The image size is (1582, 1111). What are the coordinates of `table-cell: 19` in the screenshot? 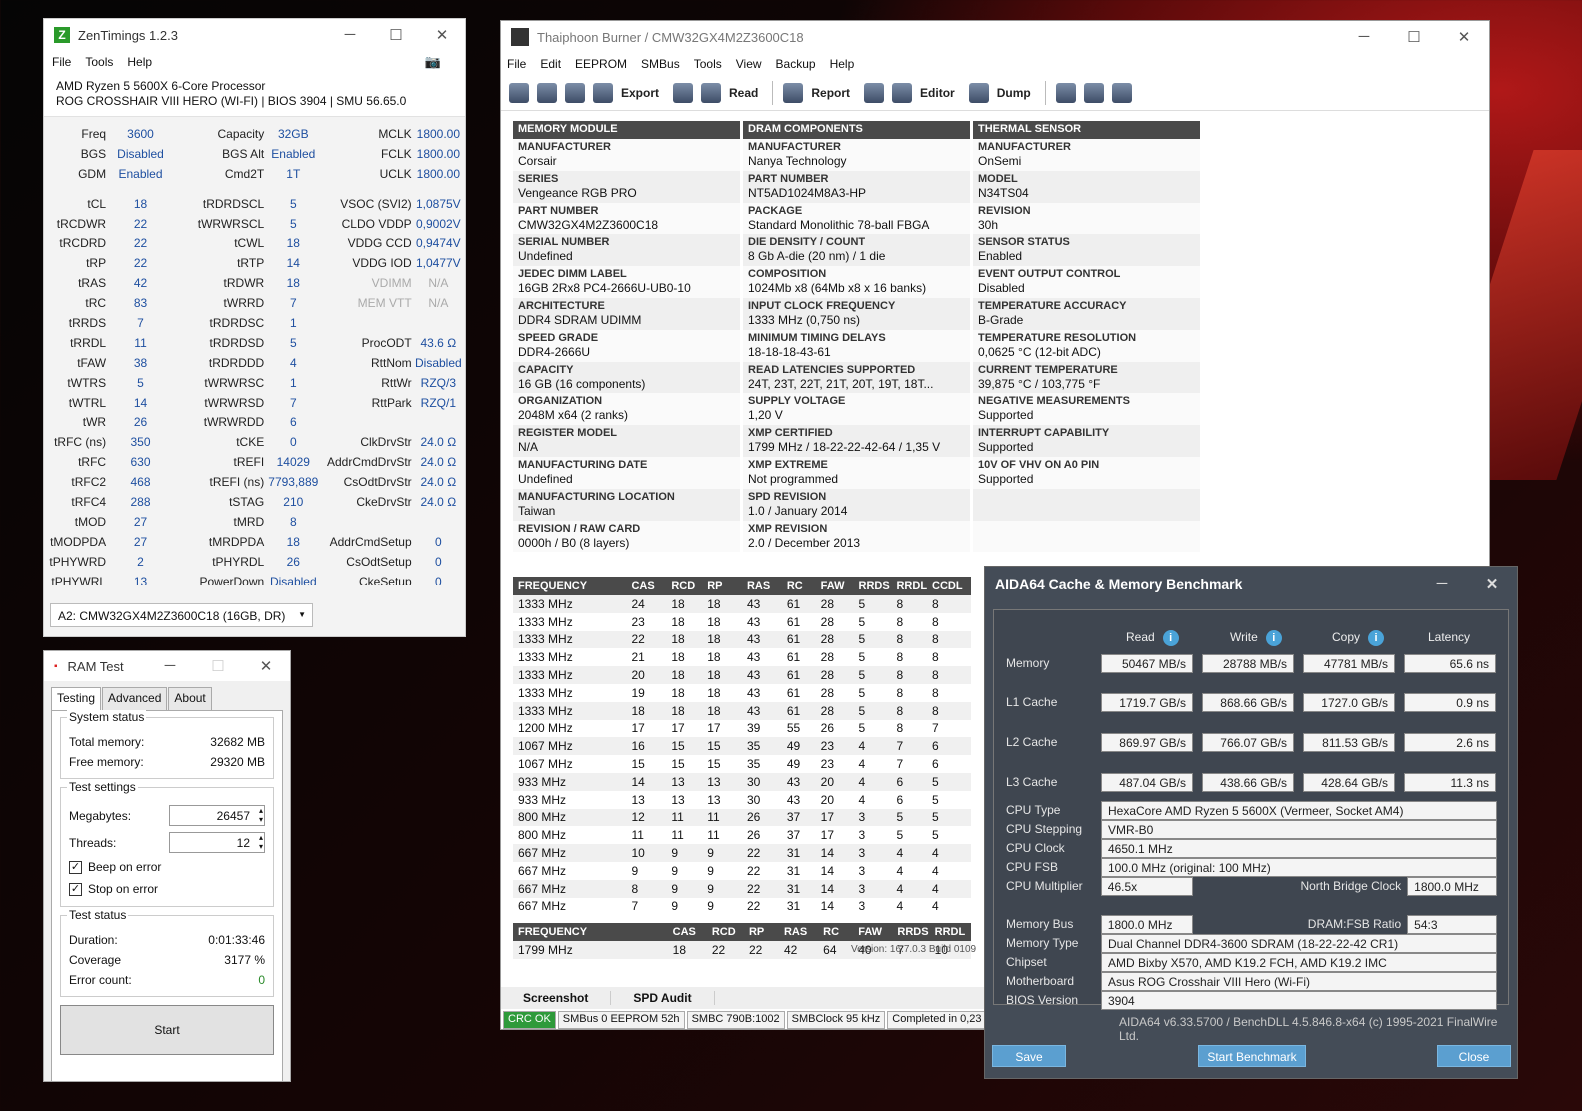 It's located at (638, 692).